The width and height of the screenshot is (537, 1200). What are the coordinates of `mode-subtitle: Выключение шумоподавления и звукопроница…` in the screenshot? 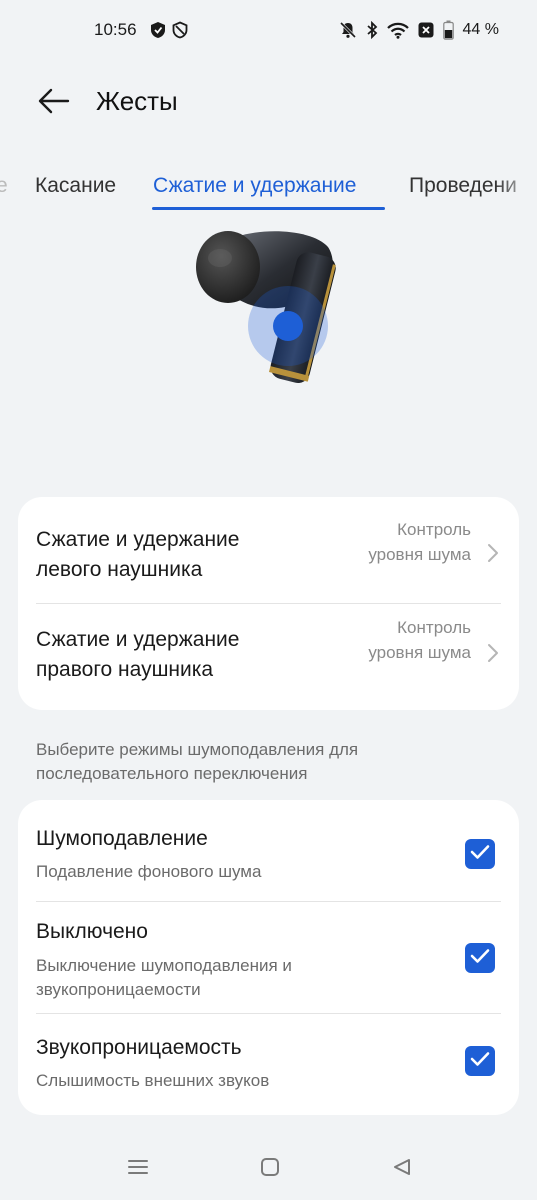 It's located at (164, 977).